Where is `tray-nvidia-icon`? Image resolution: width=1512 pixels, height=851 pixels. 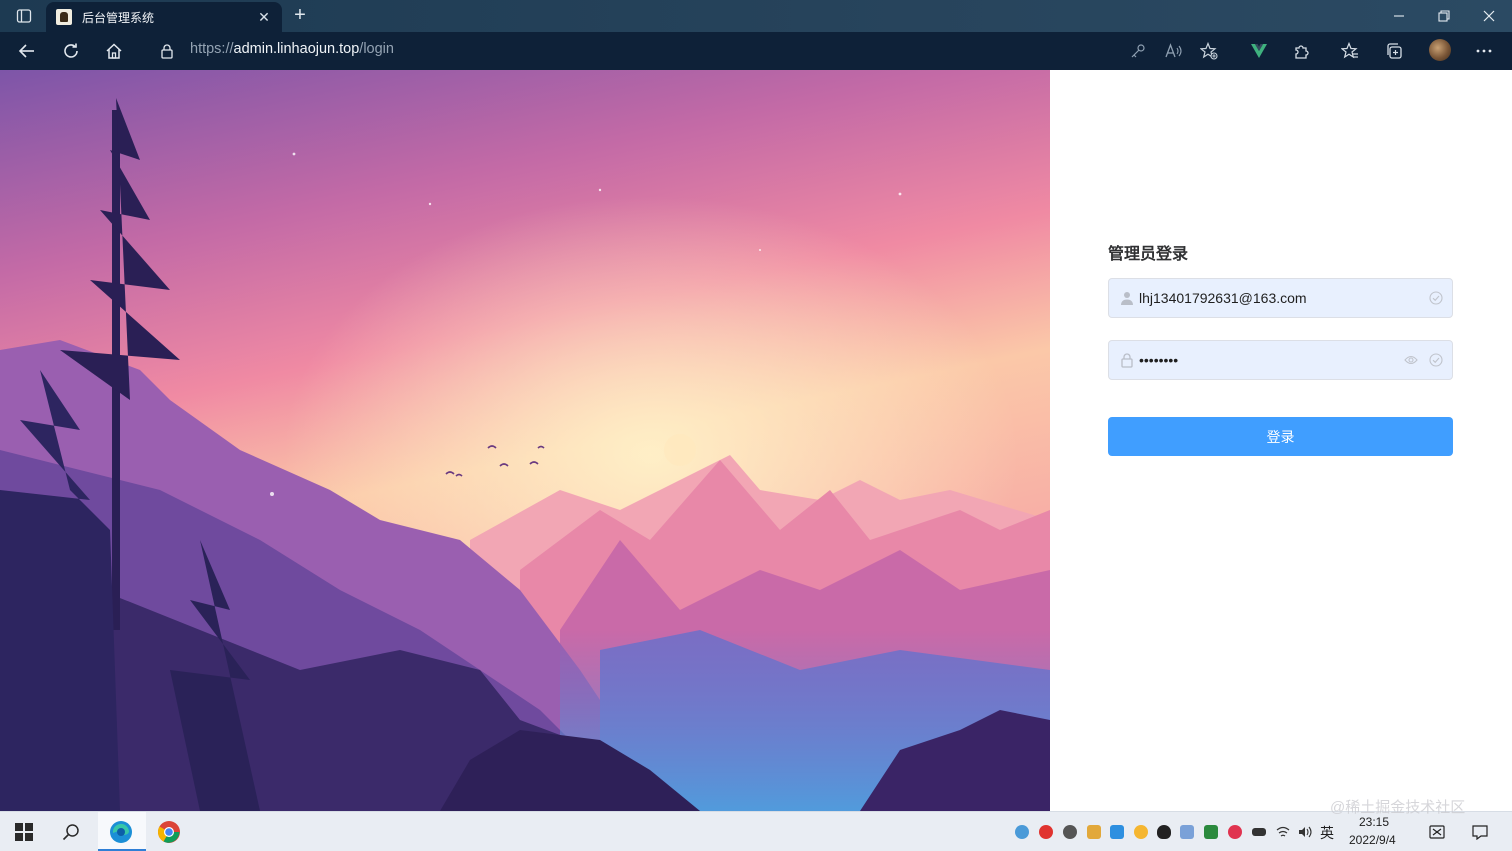 tray-nvidia-icon is located at coordinates (1187, 832).